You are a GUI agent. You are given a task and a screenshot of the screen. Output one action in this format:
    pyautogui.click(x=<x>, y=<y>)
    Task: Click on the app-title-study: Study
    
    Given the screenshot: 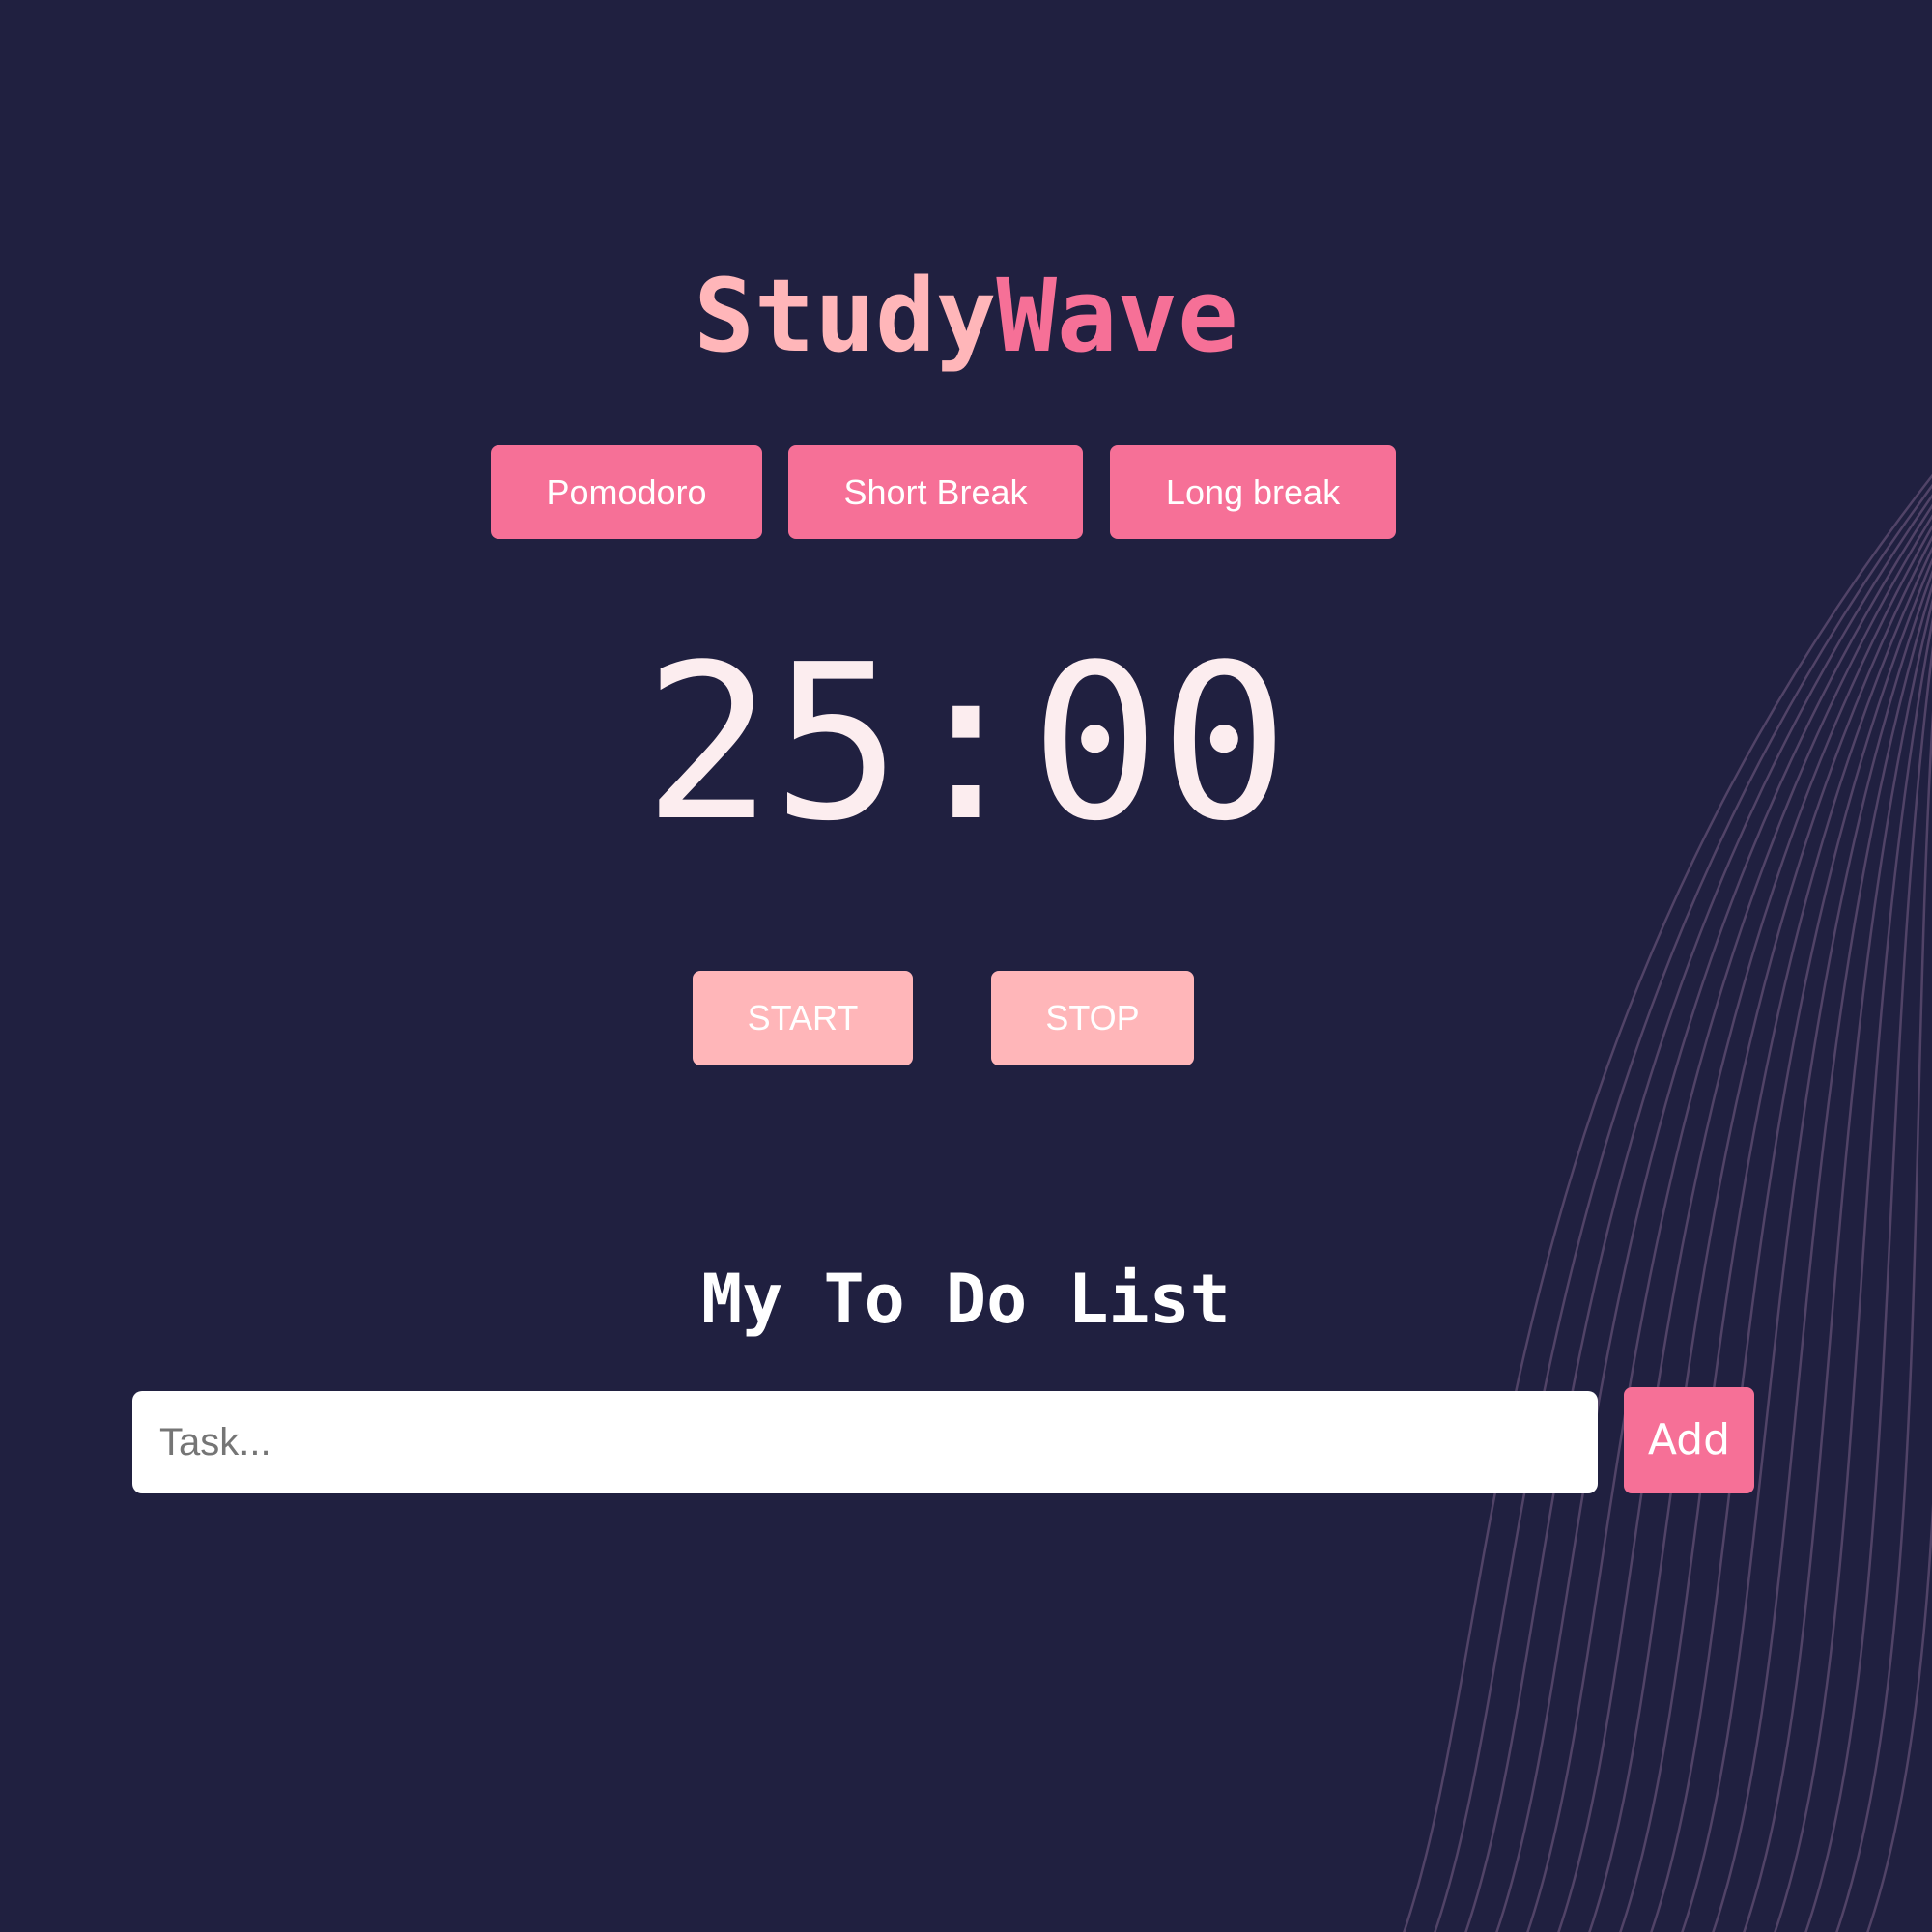 What is the action you would take?
    pyautogui.click(x=845, y=316)
    